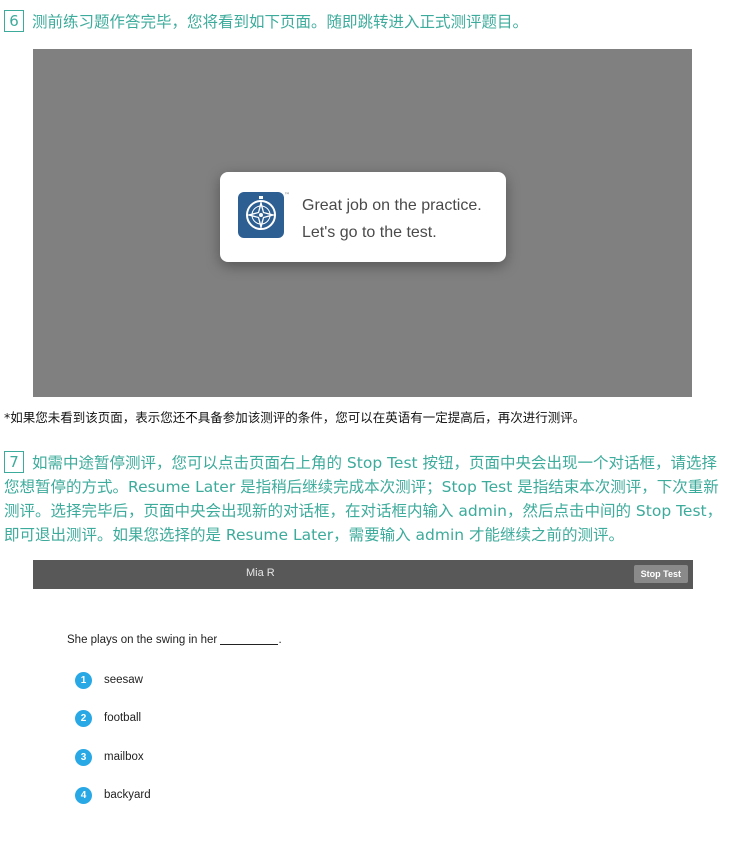 This screenshot has width=740, height=852. I want to click on user-name: Mia R, so click(260, 573).